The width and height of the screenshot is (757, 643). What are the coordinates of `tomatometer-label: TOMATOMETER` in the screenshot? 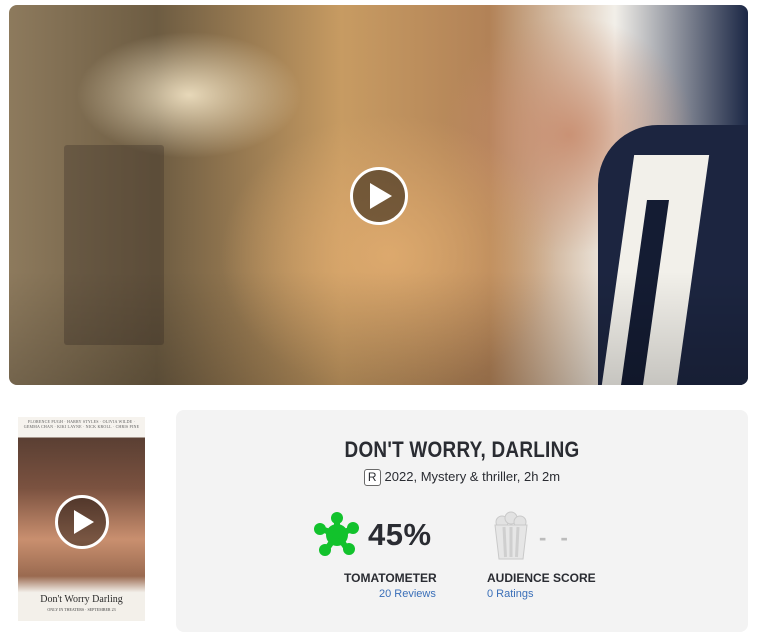 It's located at (390, 578).